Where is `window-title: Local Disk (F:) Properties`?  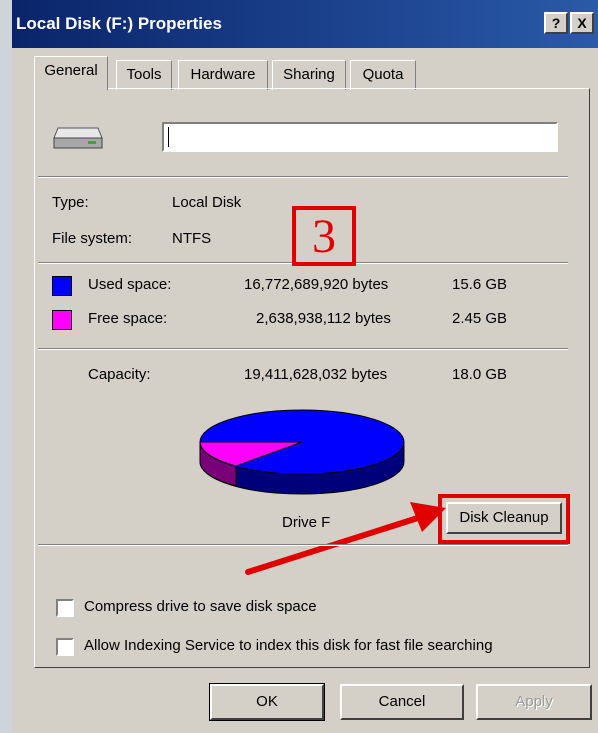 window-title: Local Disk (F:) Properties is located at coordinates (119, 23).